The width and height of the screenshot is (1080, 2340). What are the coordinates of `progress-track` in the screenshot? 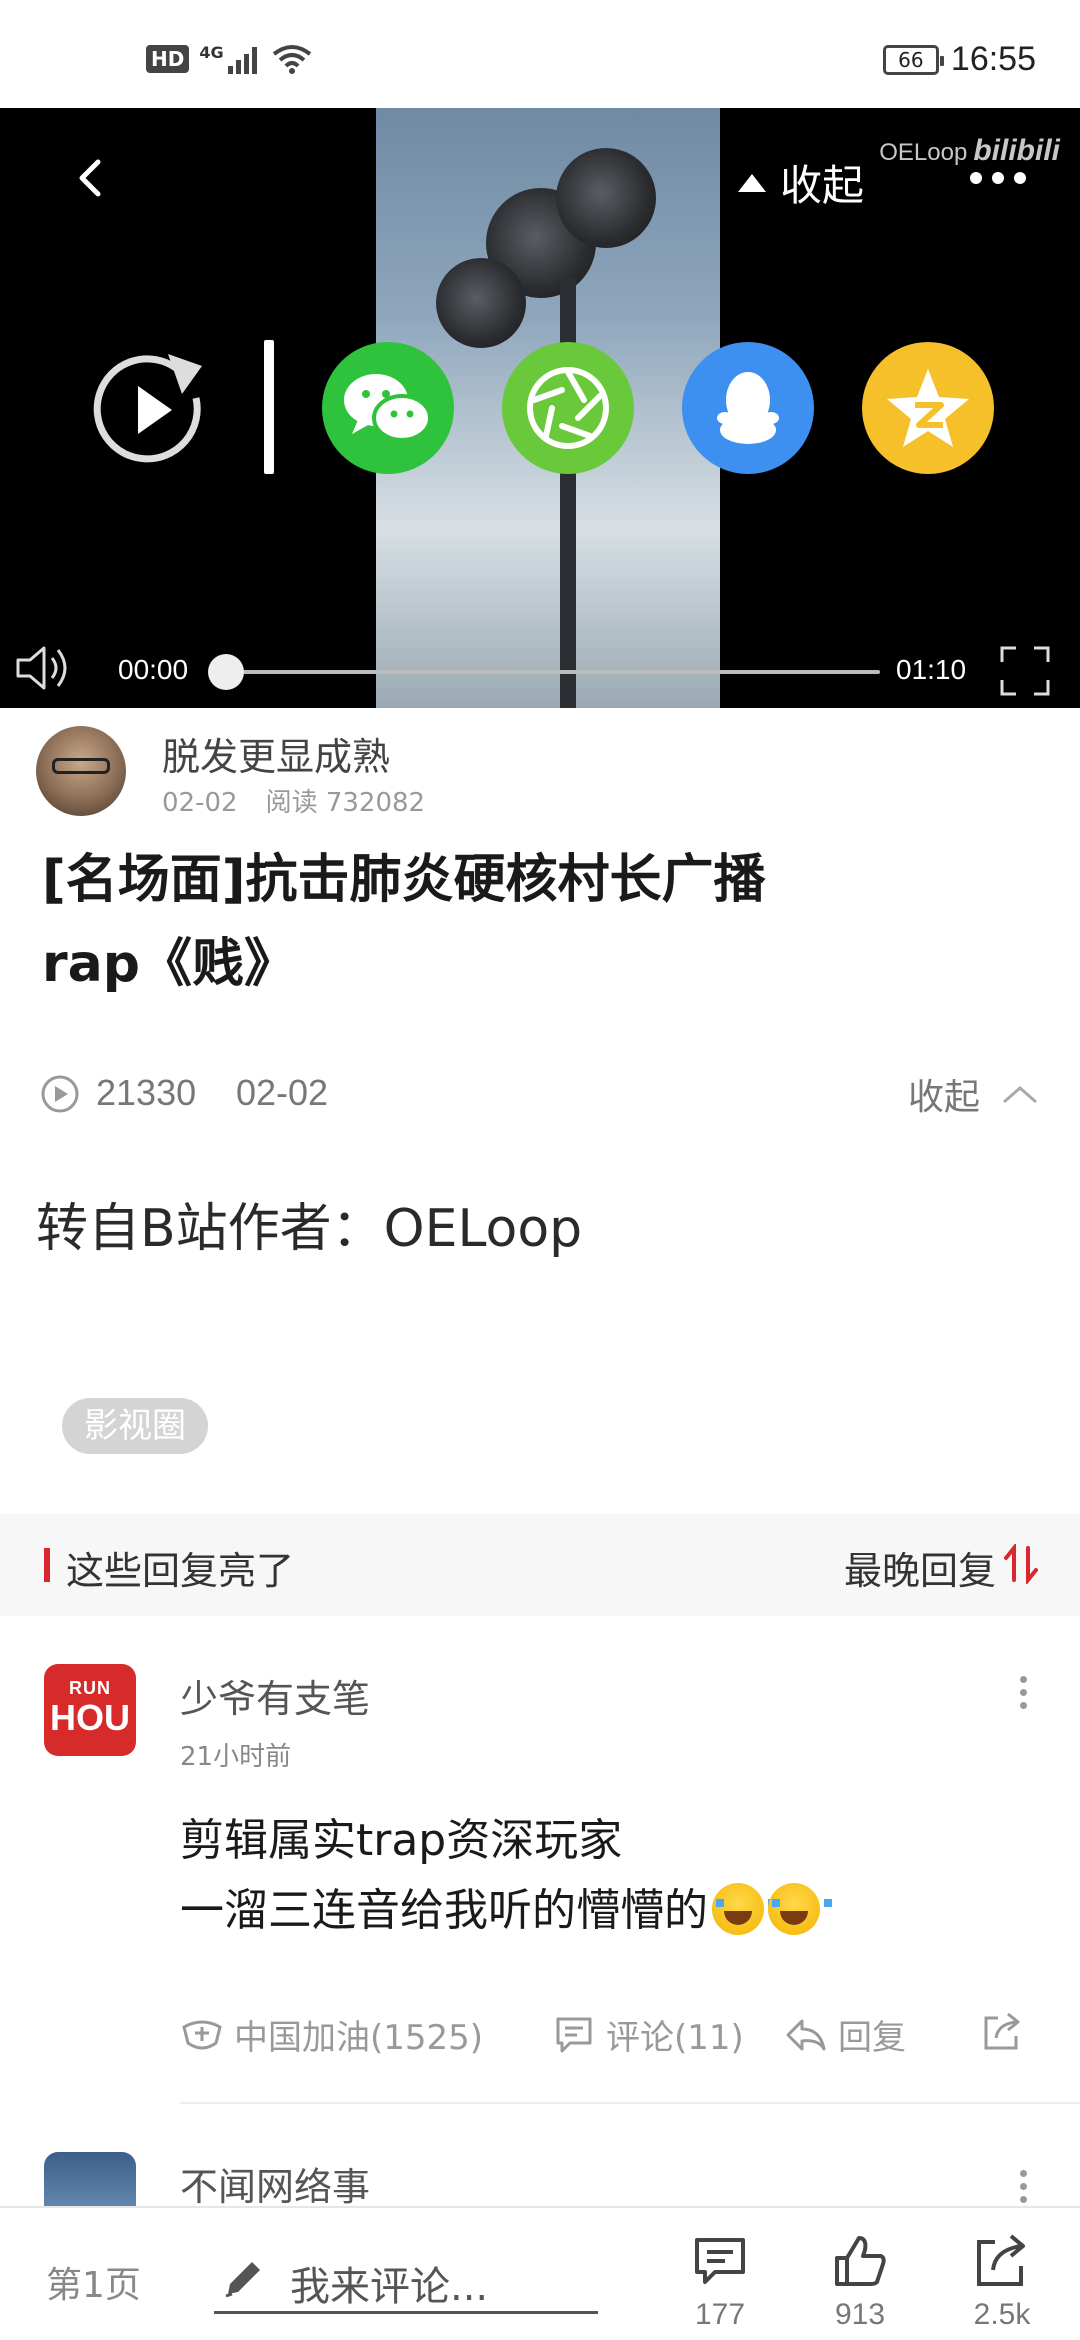 It's located at (553, 672).